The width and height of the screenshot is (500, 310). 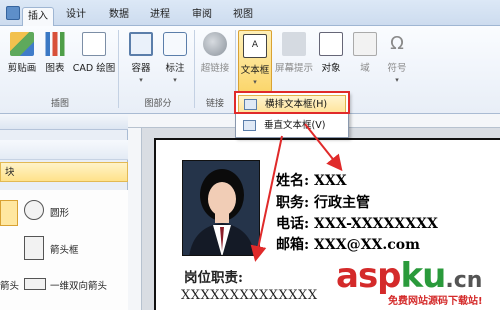 What do you see at coordinates (64, 172) in the screenshot?
I see `stencil-row-blocks: 块` at bounding box center [64, 172].